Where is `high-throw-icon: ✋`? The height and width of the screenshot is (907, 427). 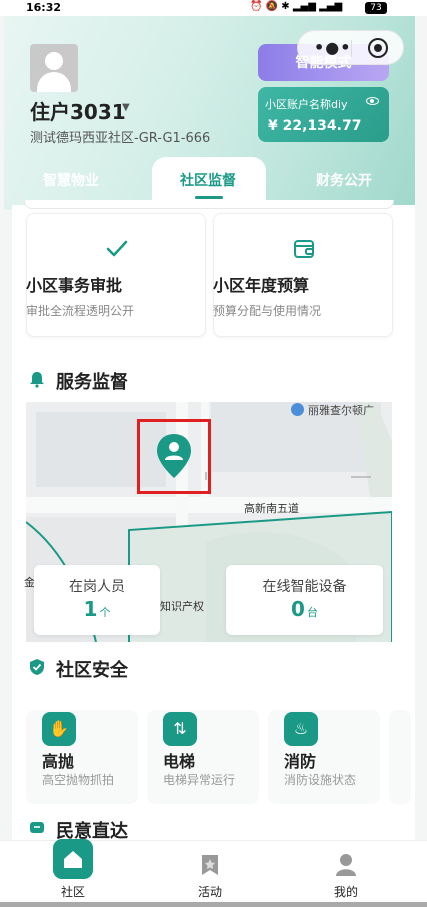 high-throw-icon: ✋ is located at coordinates (59, 729).